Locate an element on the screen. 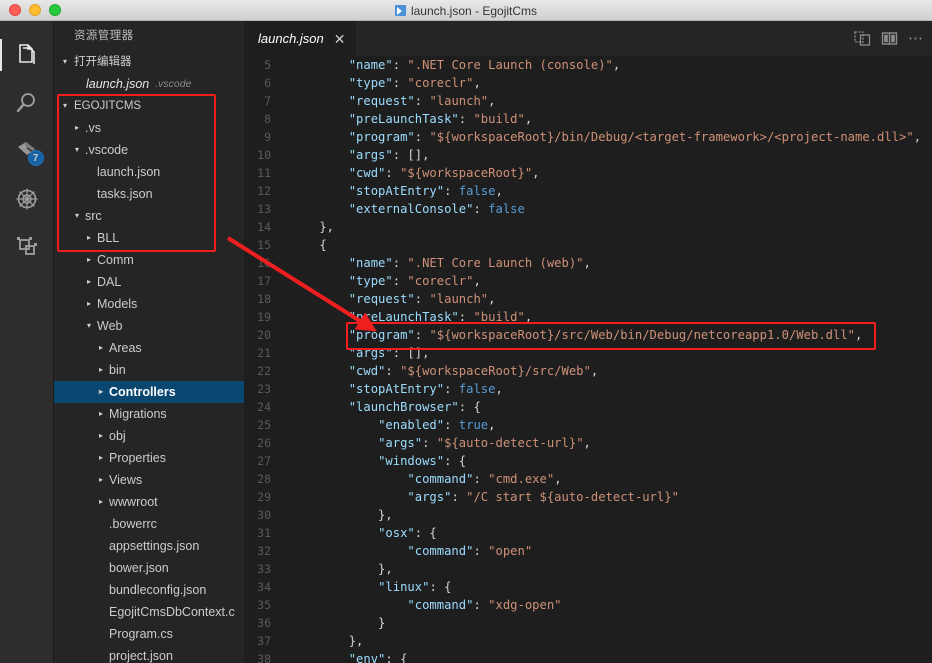 The width and height of the screenshot is (932, 663). line-text: "osx": { is located at coordinates (407, 533).